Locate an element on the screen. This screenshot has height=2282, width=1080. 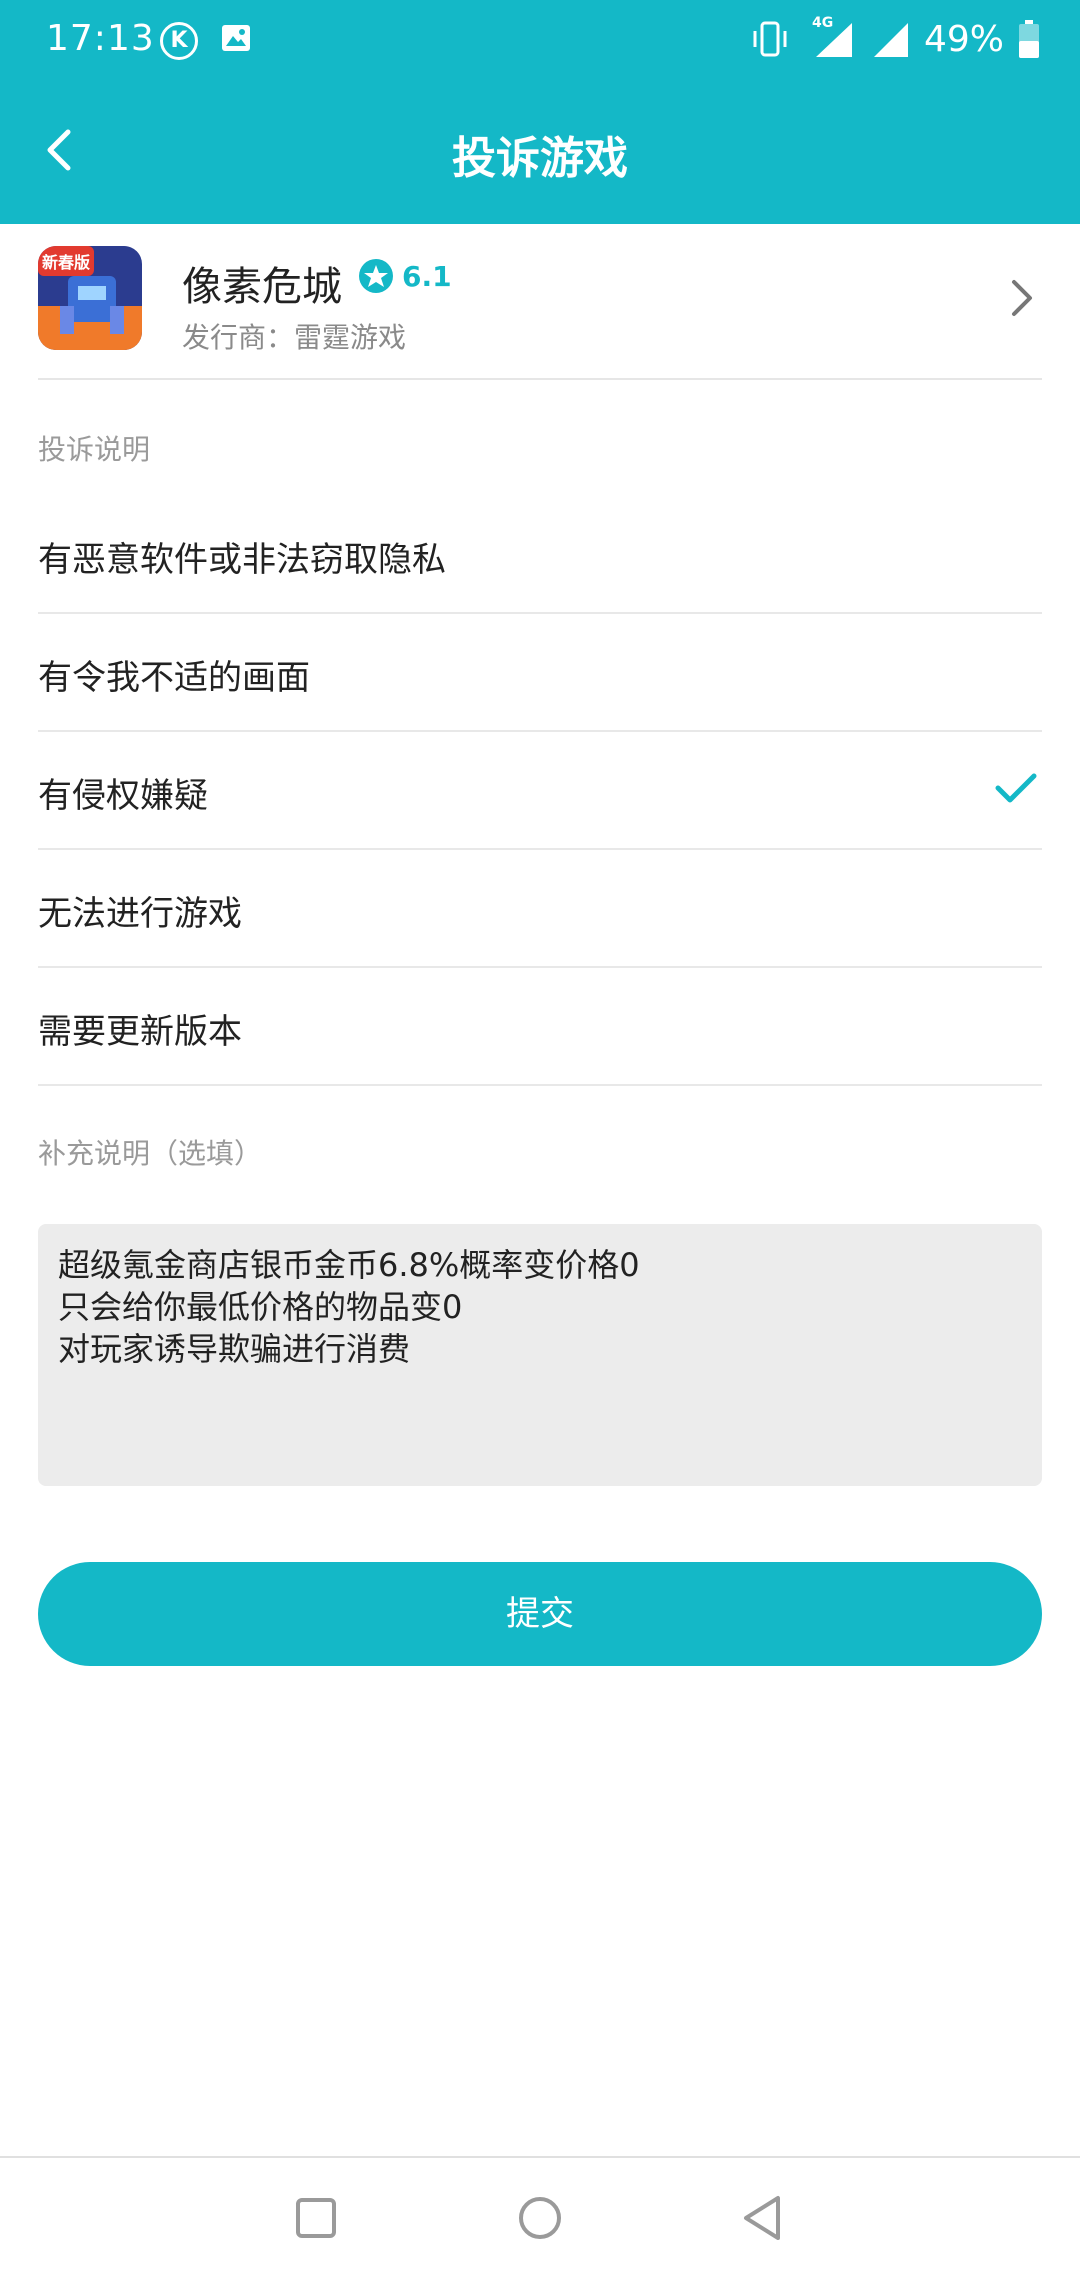
page-title: 投诉游戏 is located at coordinates (540, 158).